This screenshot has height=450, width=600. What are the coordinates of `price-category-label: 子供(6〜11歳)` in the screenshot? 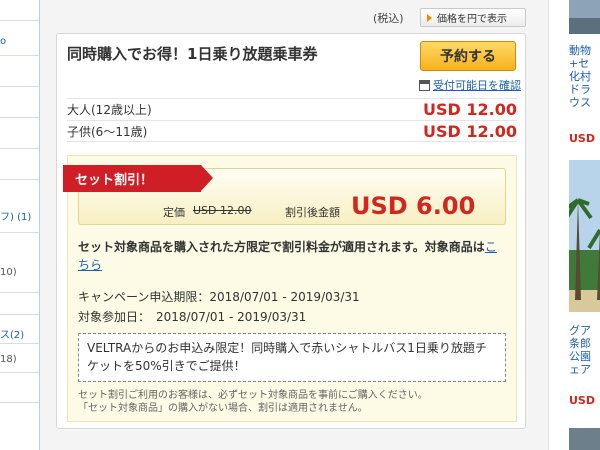 It's located at (107, 131).